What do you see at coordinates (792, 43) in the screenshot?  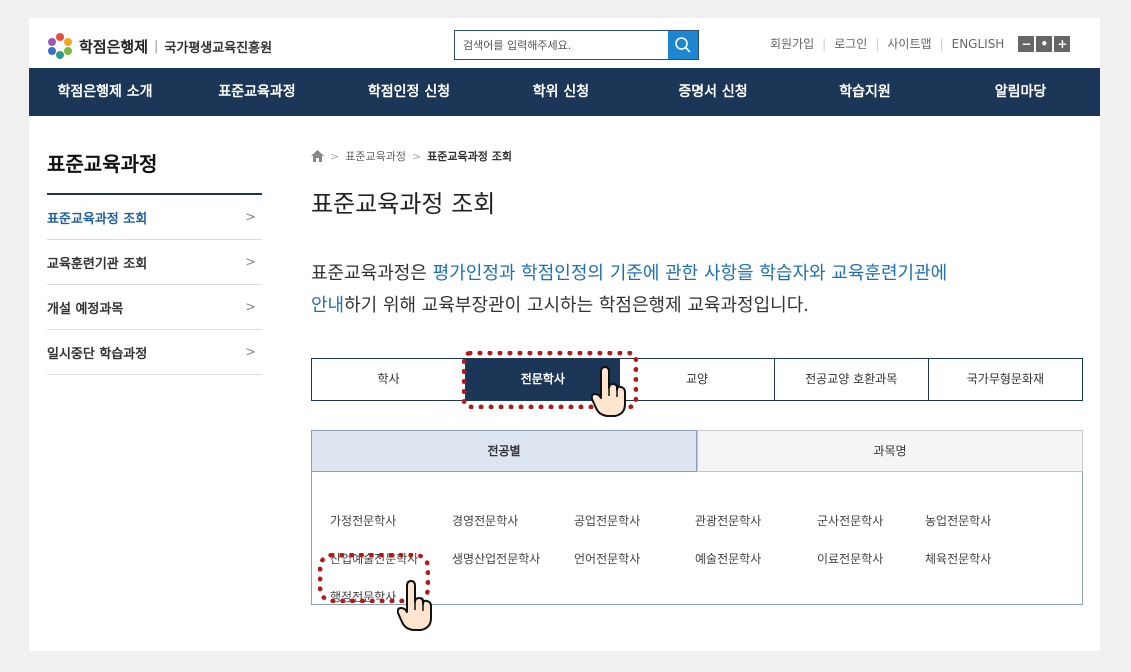 I see `util-join-link: 회원가입` at bounding box center [792, 43].